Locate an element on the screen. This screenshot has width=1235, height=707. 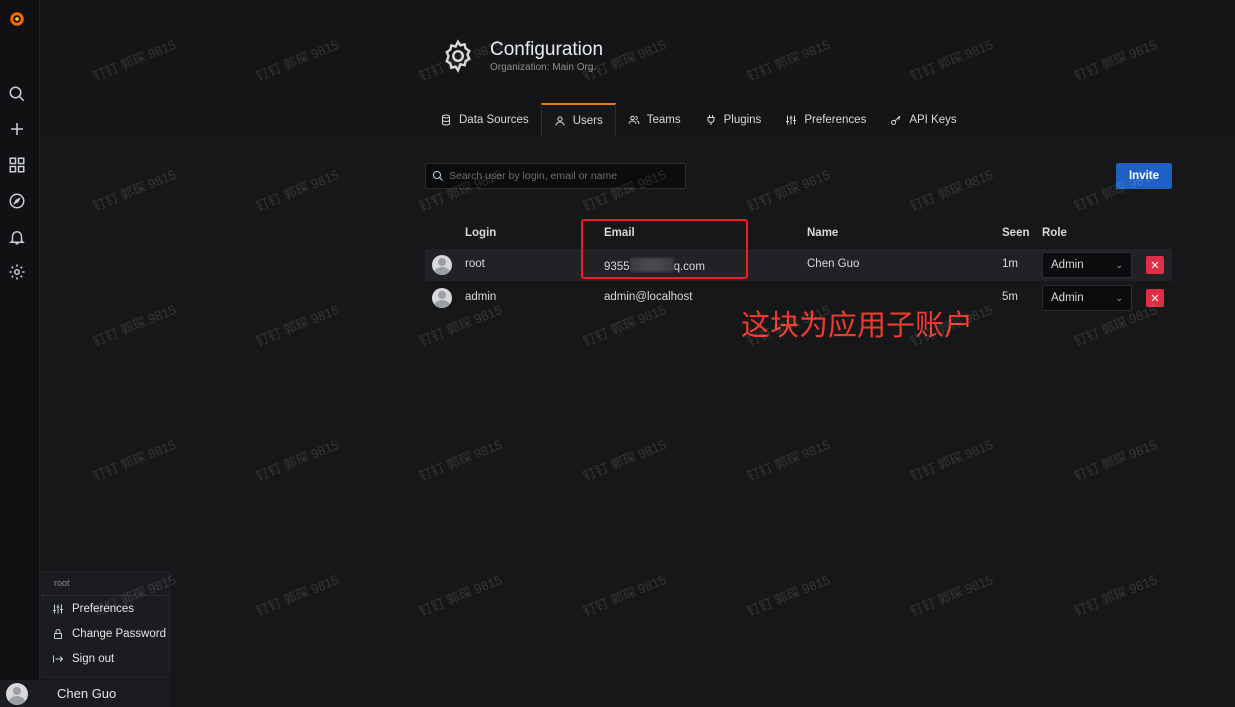
users-icon is located at coordinates (634, 119).